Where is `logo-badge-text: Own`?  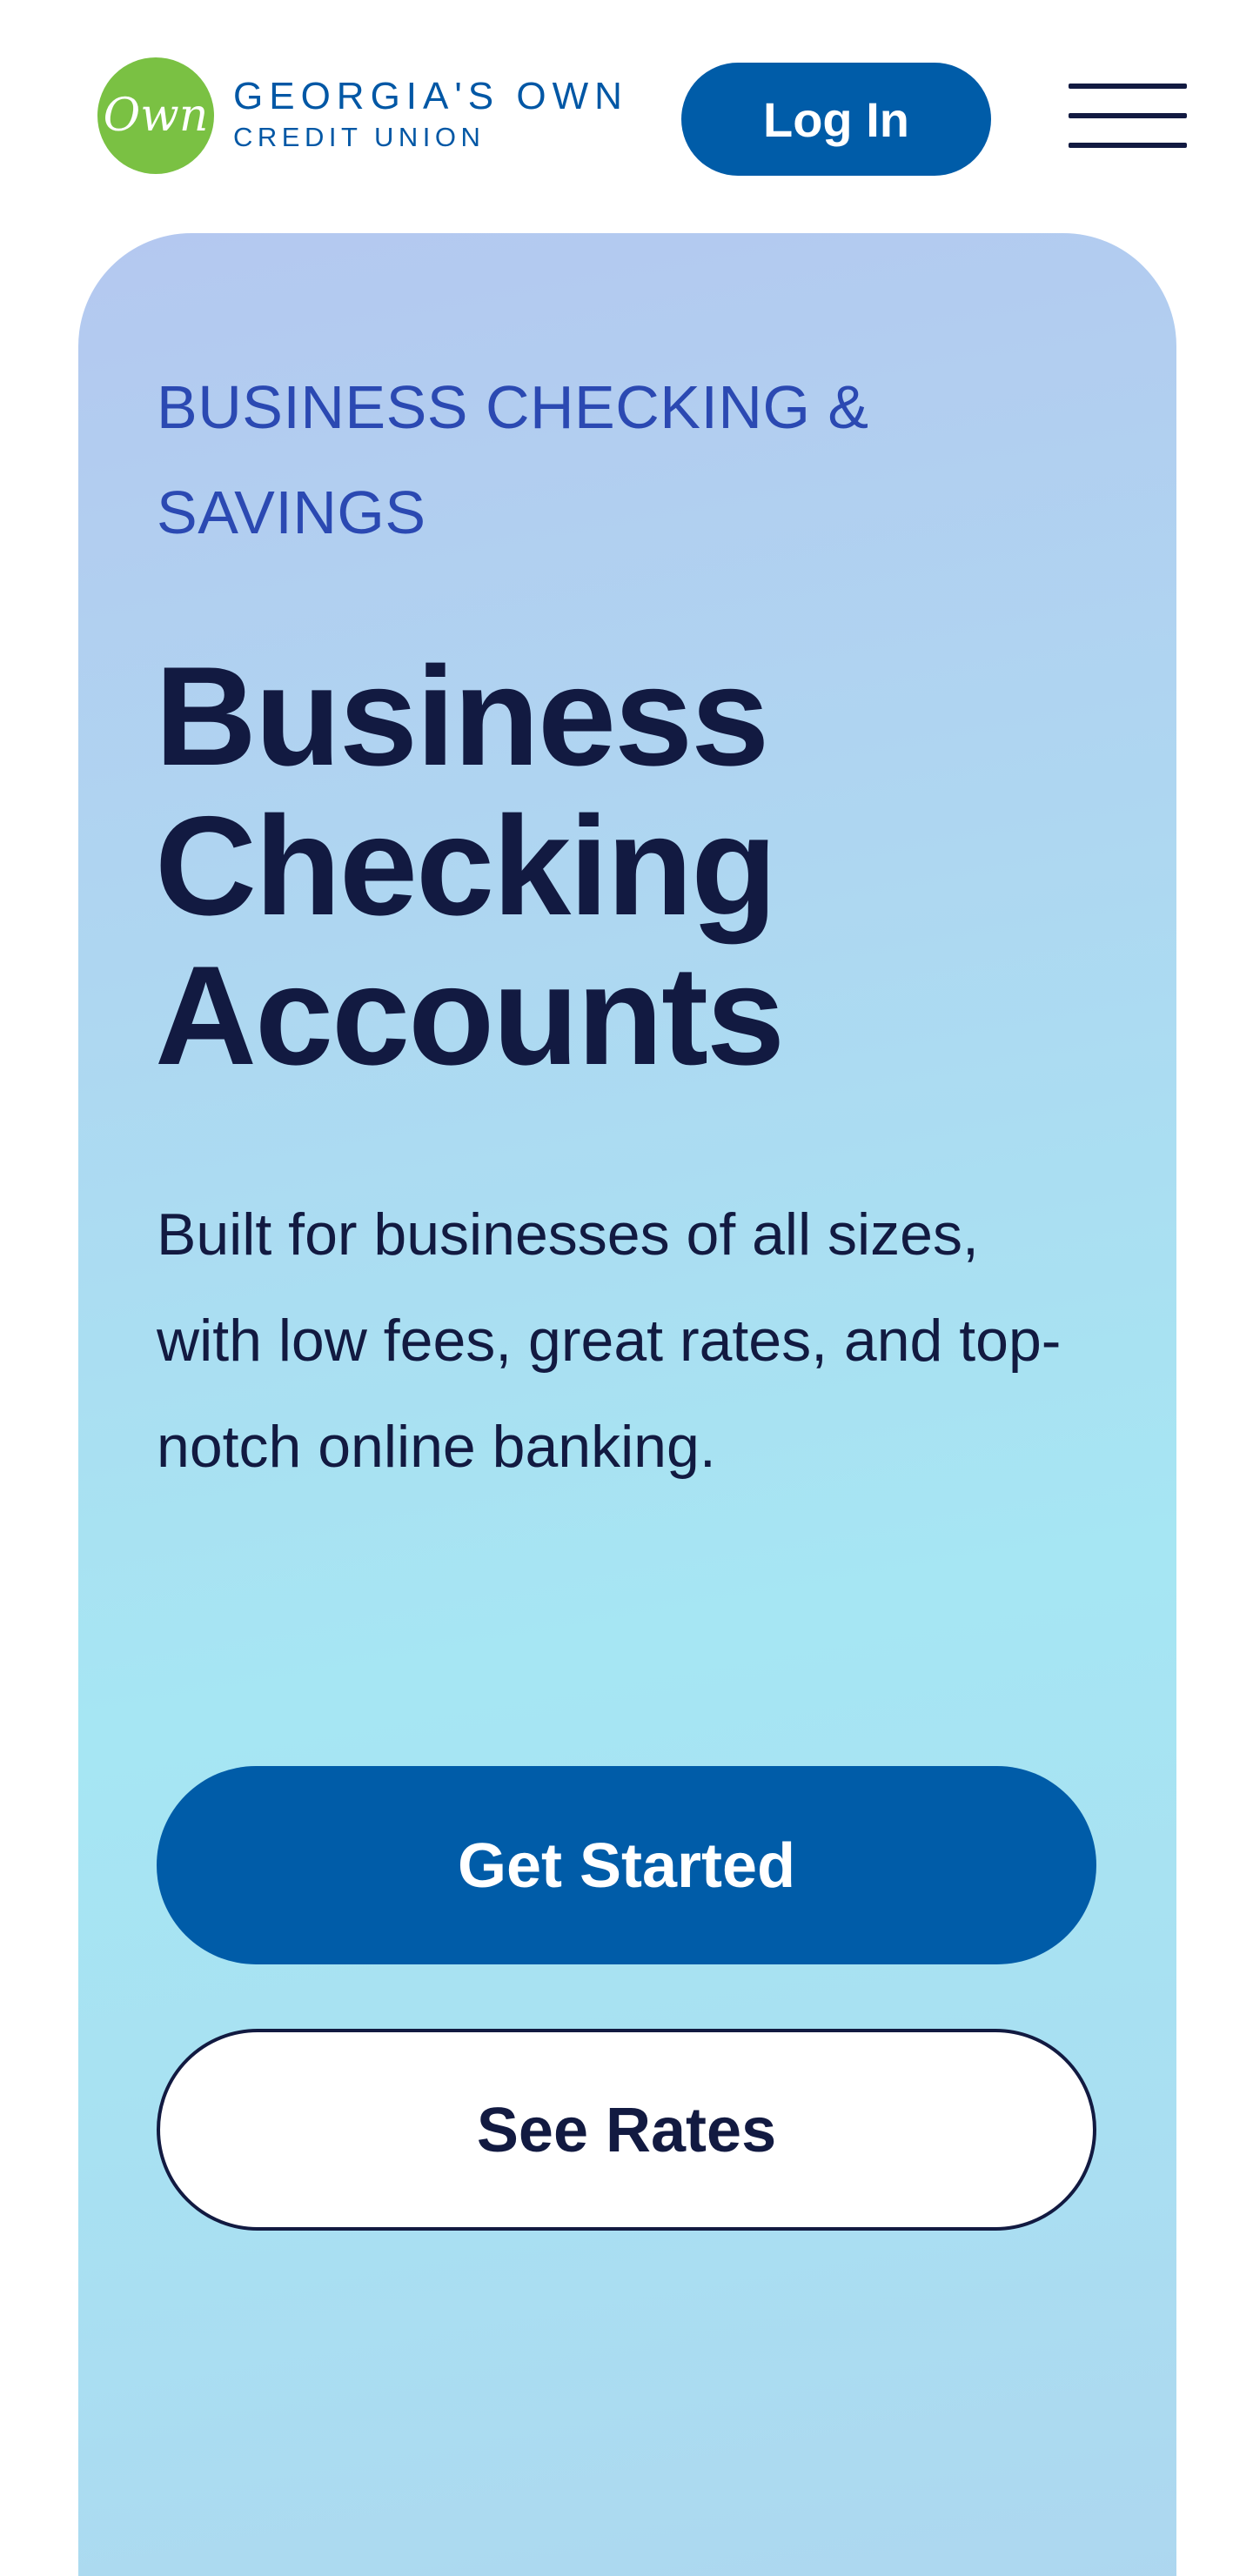
logo-badge-text: Own is located at coordinates (156, 116).